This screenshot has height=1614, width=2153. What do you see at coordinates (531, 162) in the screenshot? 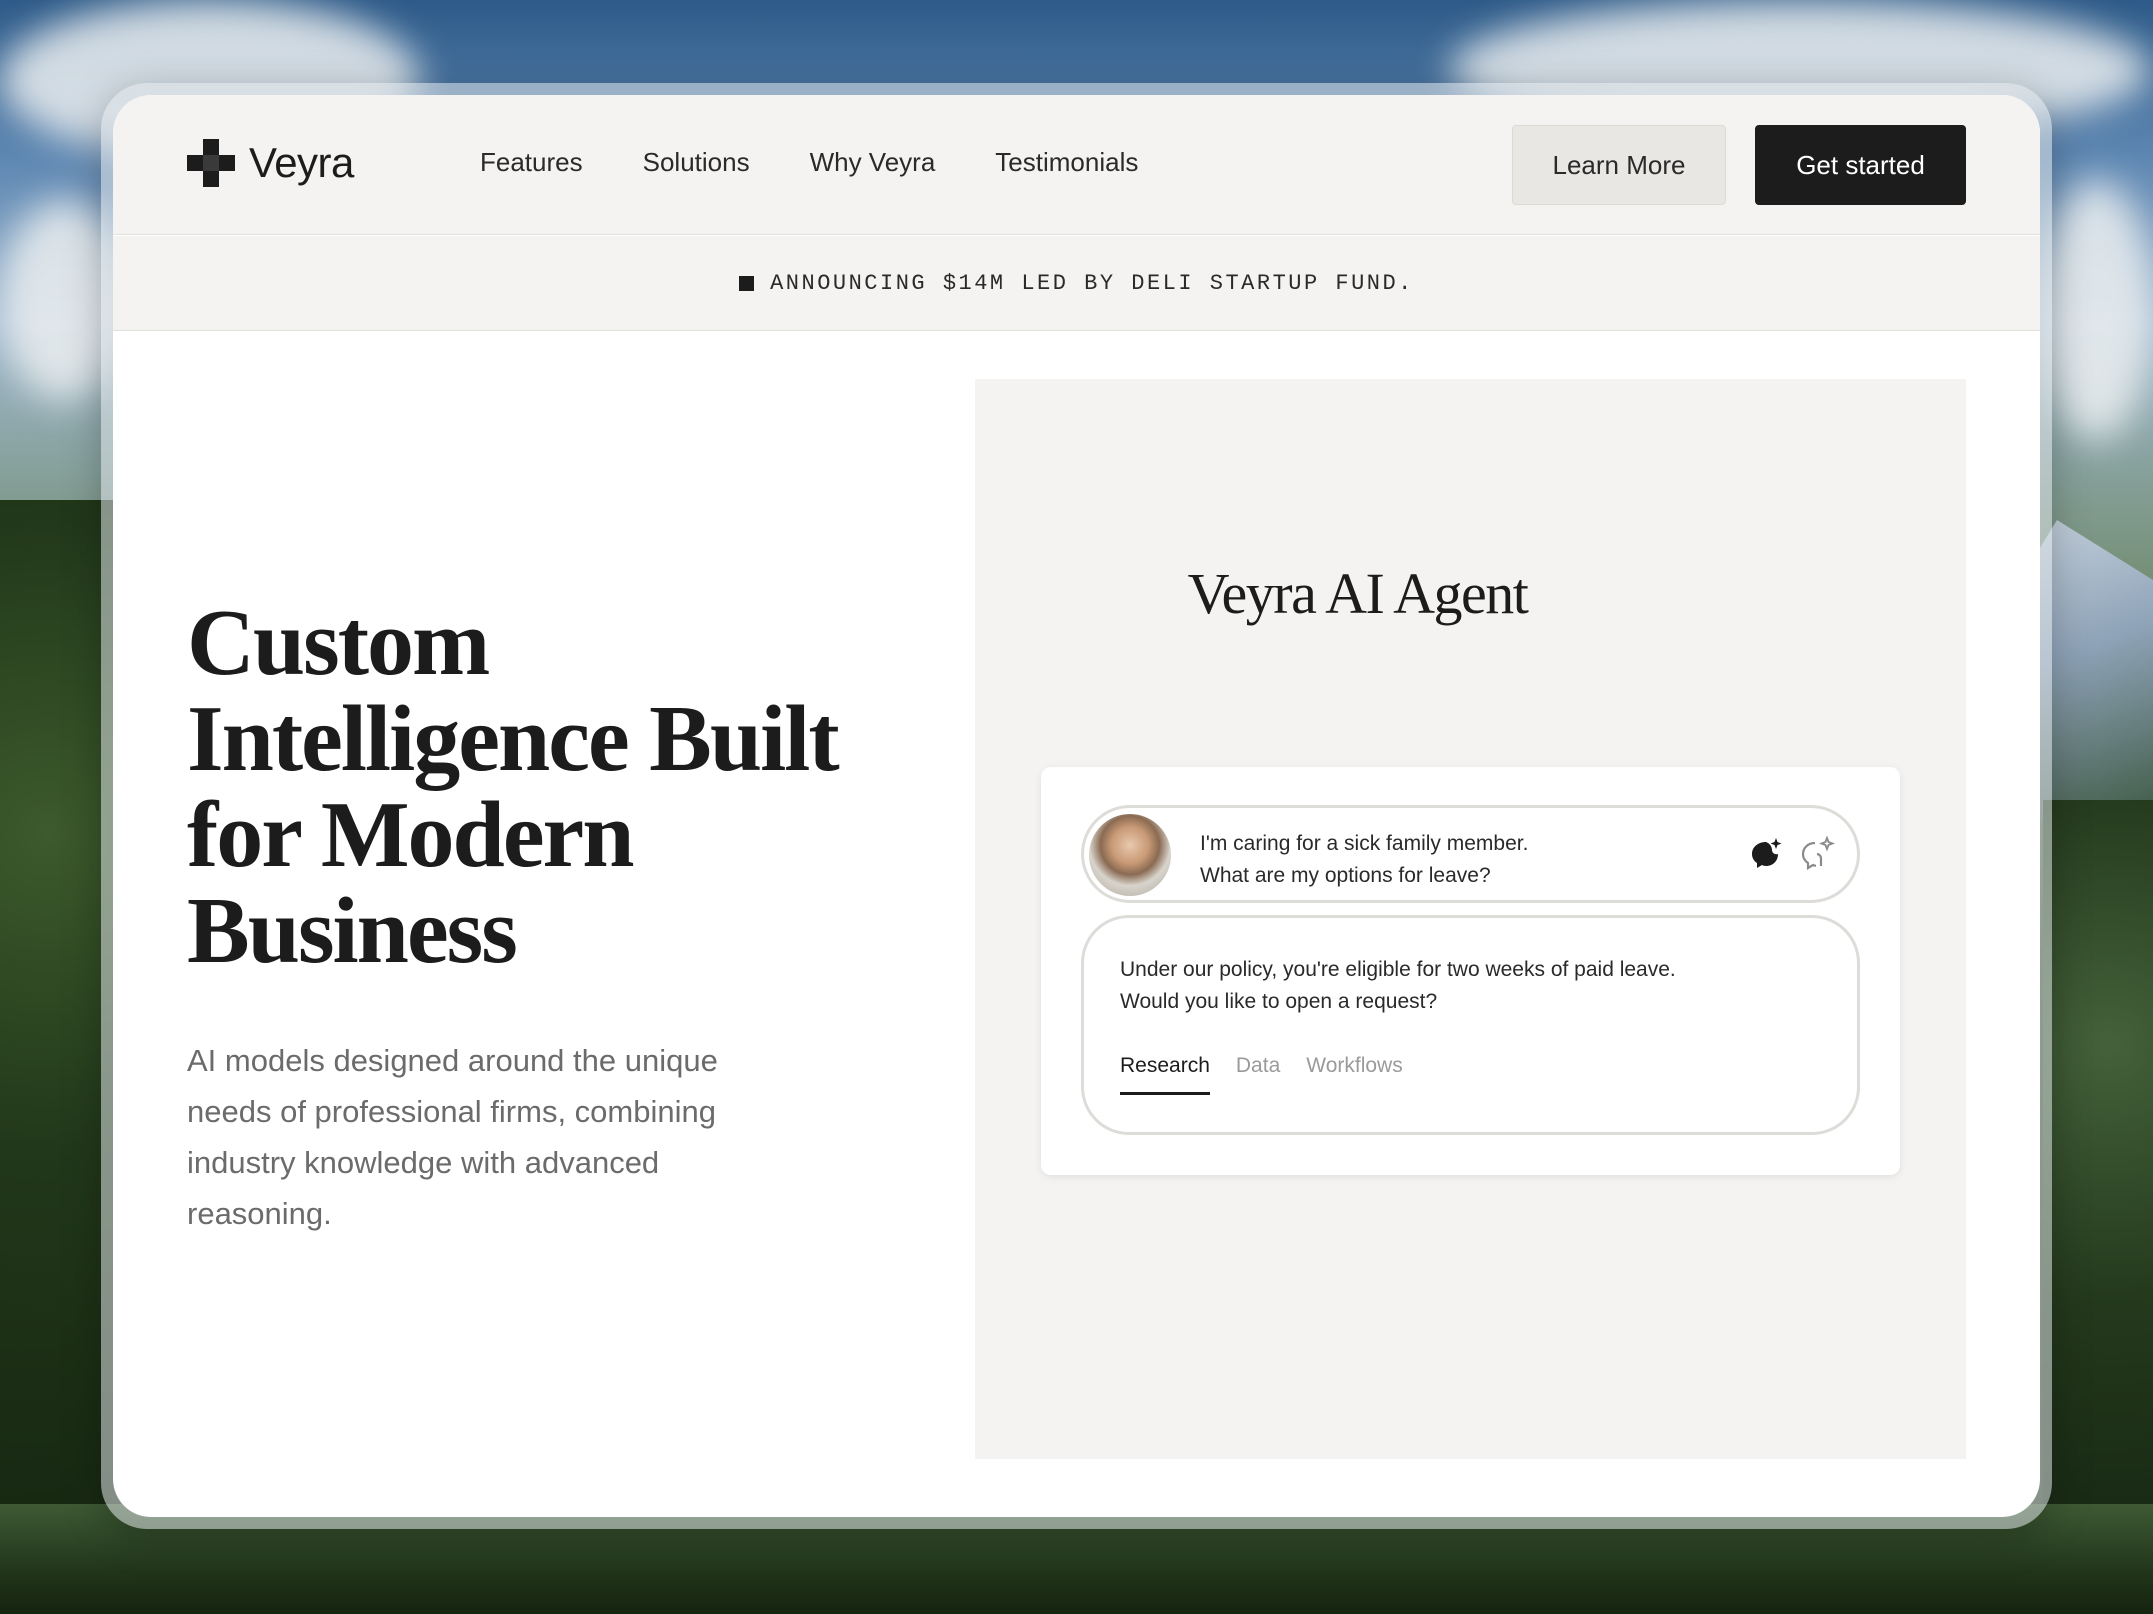
I see `nav-link-features: Features` at bounding box center [531, 162].